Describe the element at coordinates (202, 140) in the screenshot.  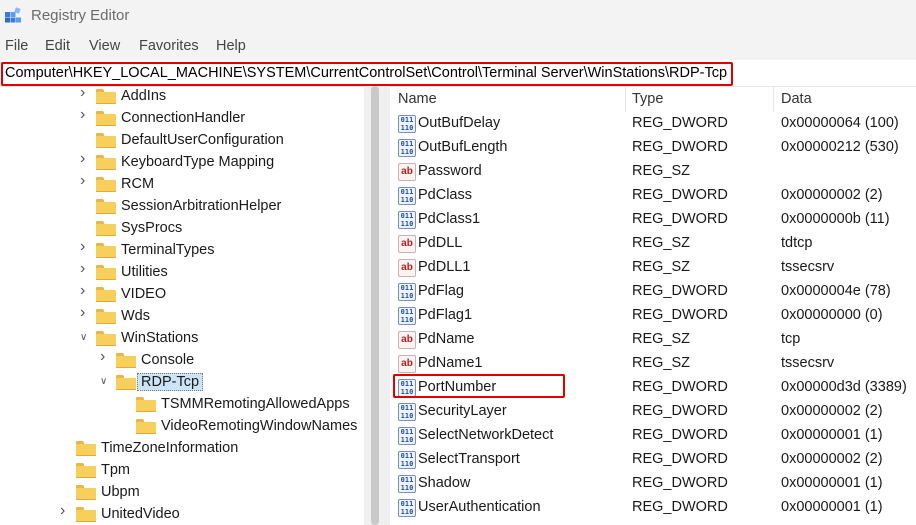
I see `tree-item-label: DefaultUserConfiguration` at that location.